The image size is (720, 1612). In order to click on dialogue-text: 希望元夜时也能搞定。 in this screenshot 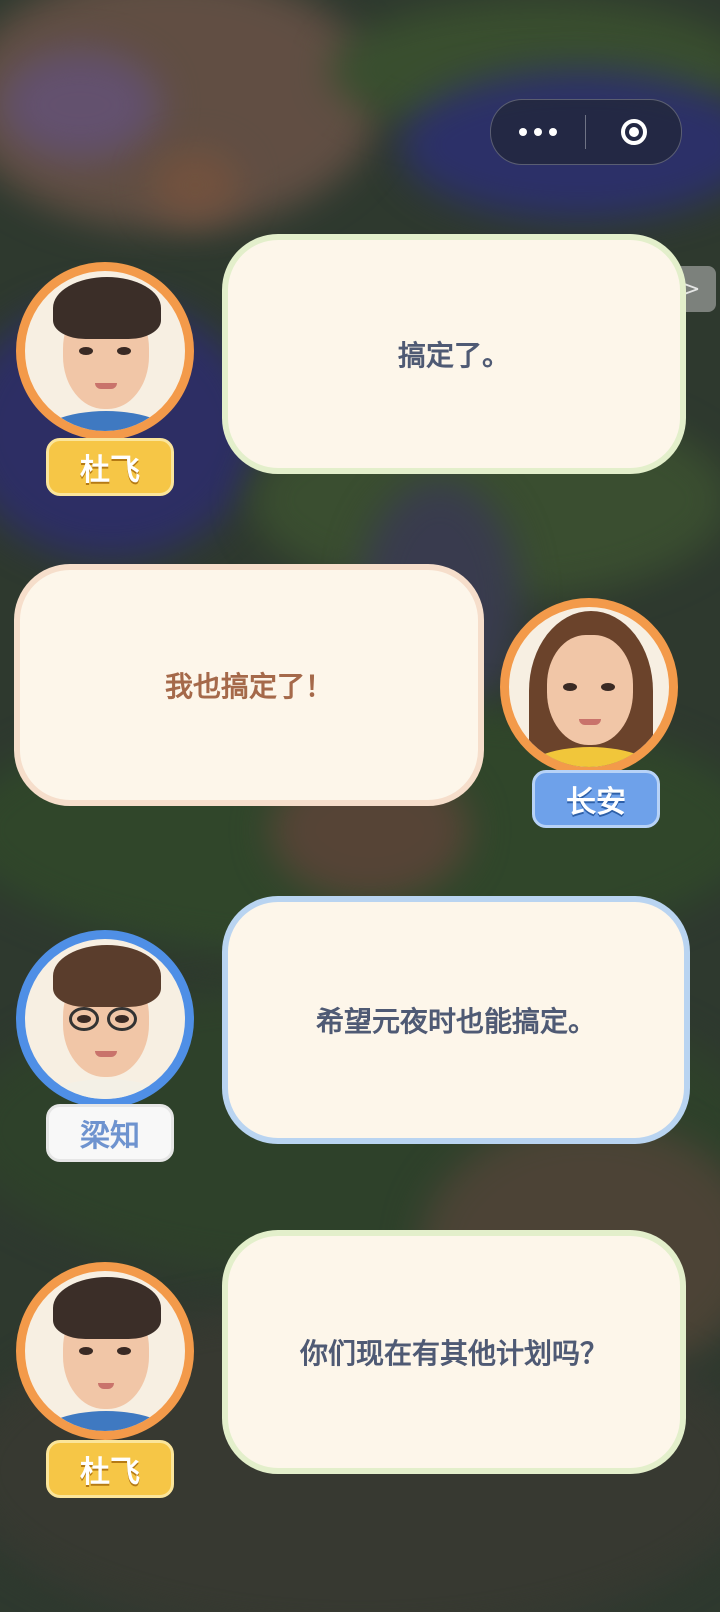, I will do `click(455, 1021)`.